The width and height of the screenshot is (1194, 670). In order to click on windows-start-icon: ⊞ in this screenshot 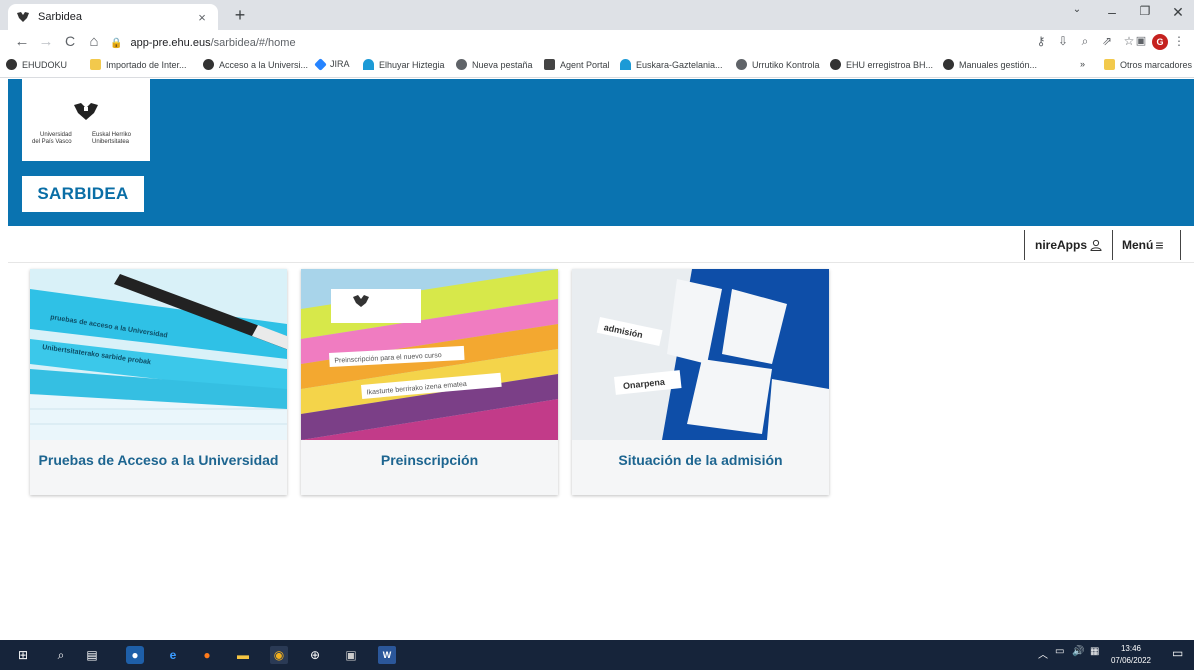, I will do `click(23, 655)`.